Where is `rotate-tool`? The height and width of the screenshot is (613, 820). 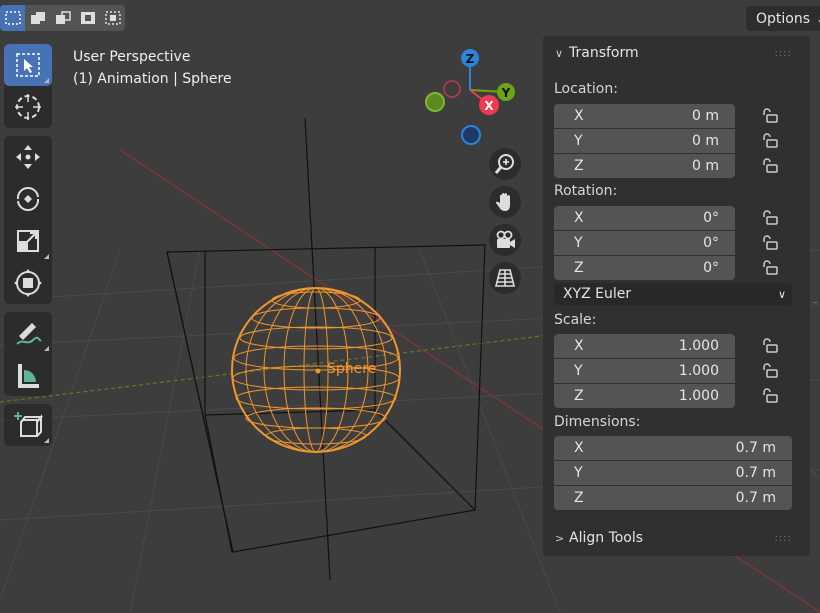
rotate-tool is located at coordinates (28, 199).